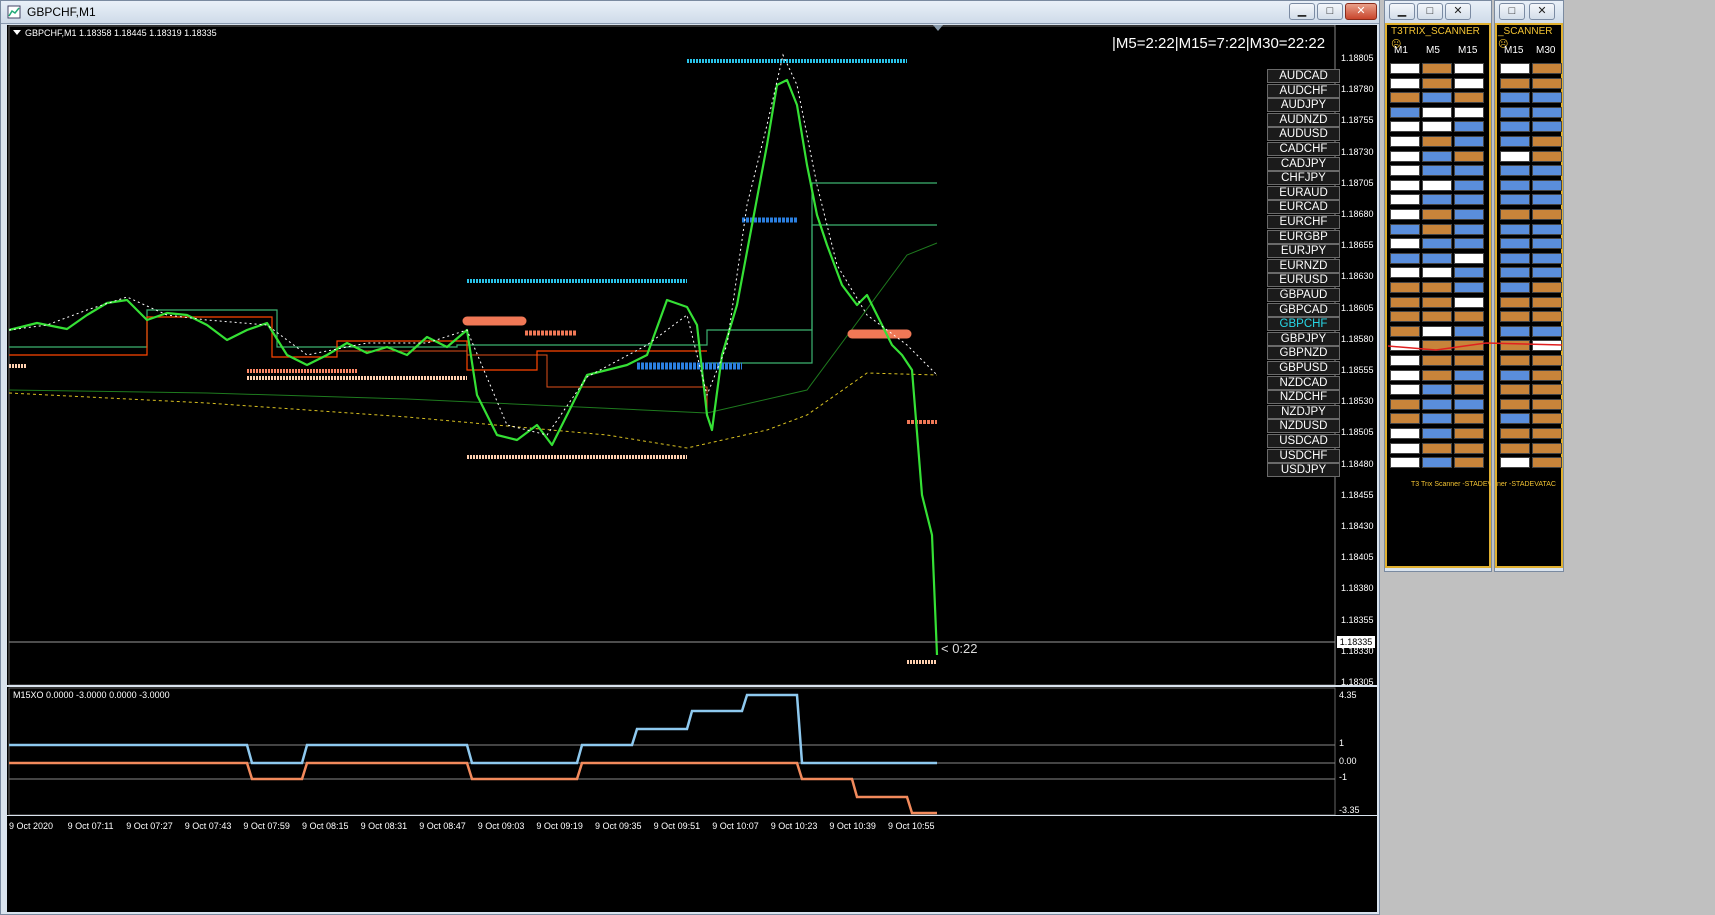  Describe the element at coordinates (1303, 207) in the screenshot. I see `symbol-button-eurcad: EURCAD` at that location.